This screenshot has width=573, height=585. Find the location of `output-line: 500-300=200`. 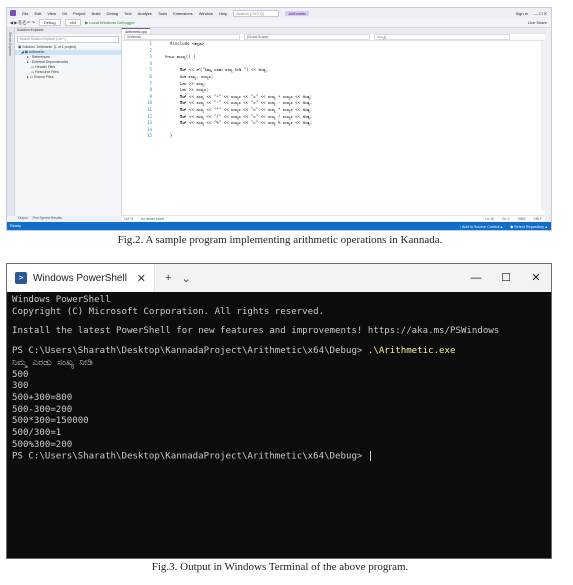

output-line: 500-300=200 is located at coordinates (42, 409).